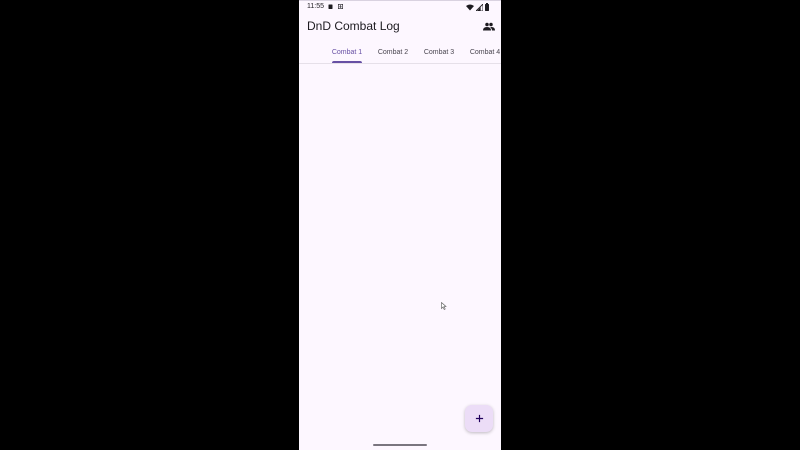 The height and width of the screenshot is (450, 800). I want to click on tab-label: Combat 1, so click(347, 52).